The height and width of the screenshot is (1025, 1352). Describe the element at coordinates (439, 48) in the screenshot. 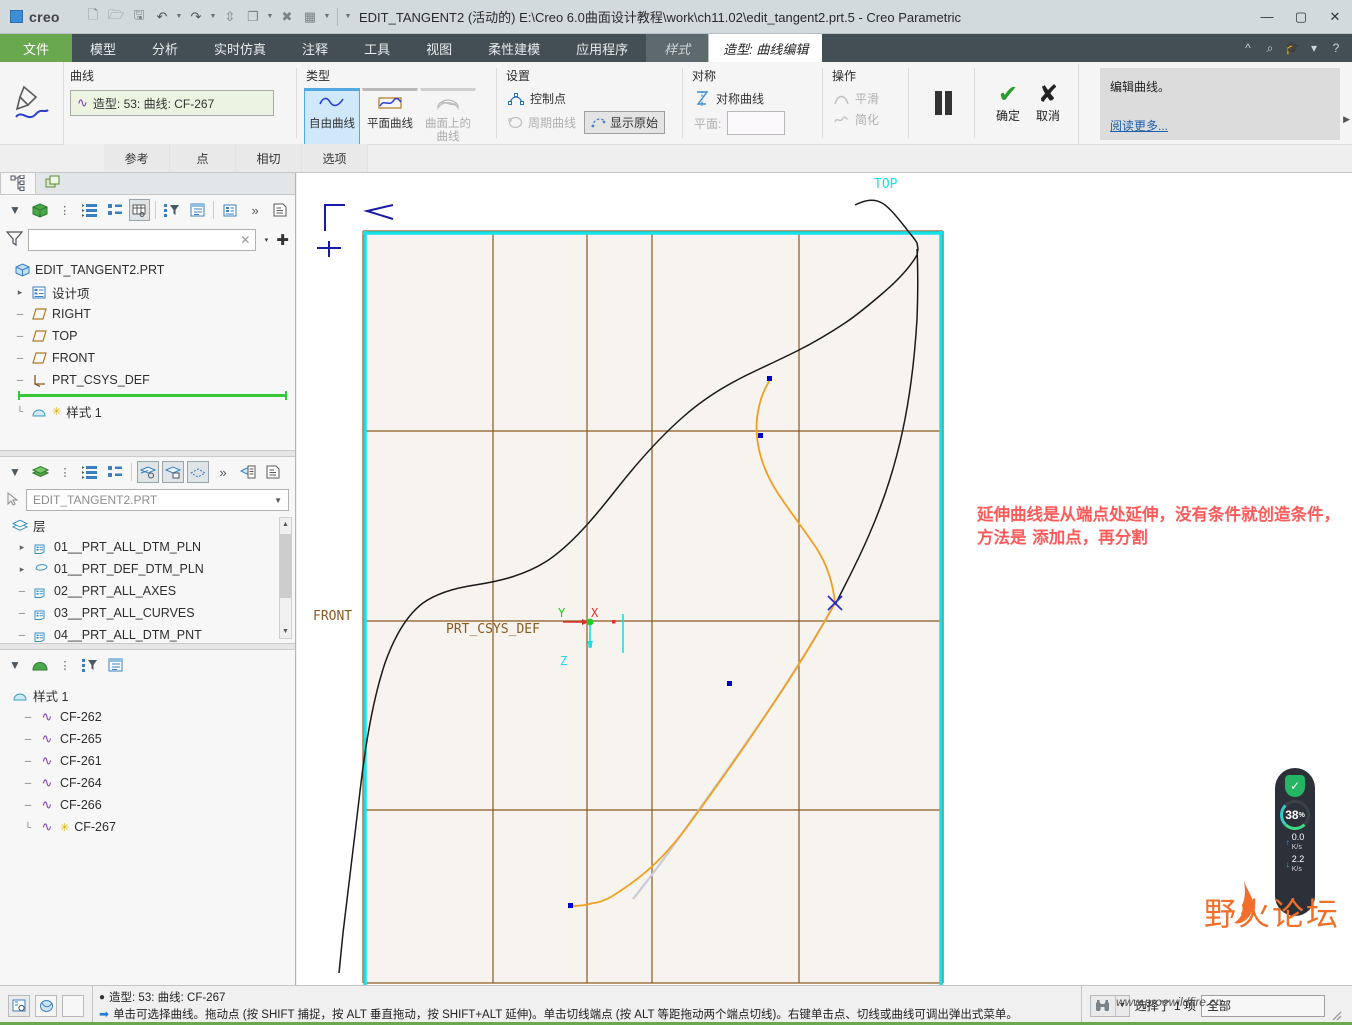

I see `tab-view: 视图` at that location.